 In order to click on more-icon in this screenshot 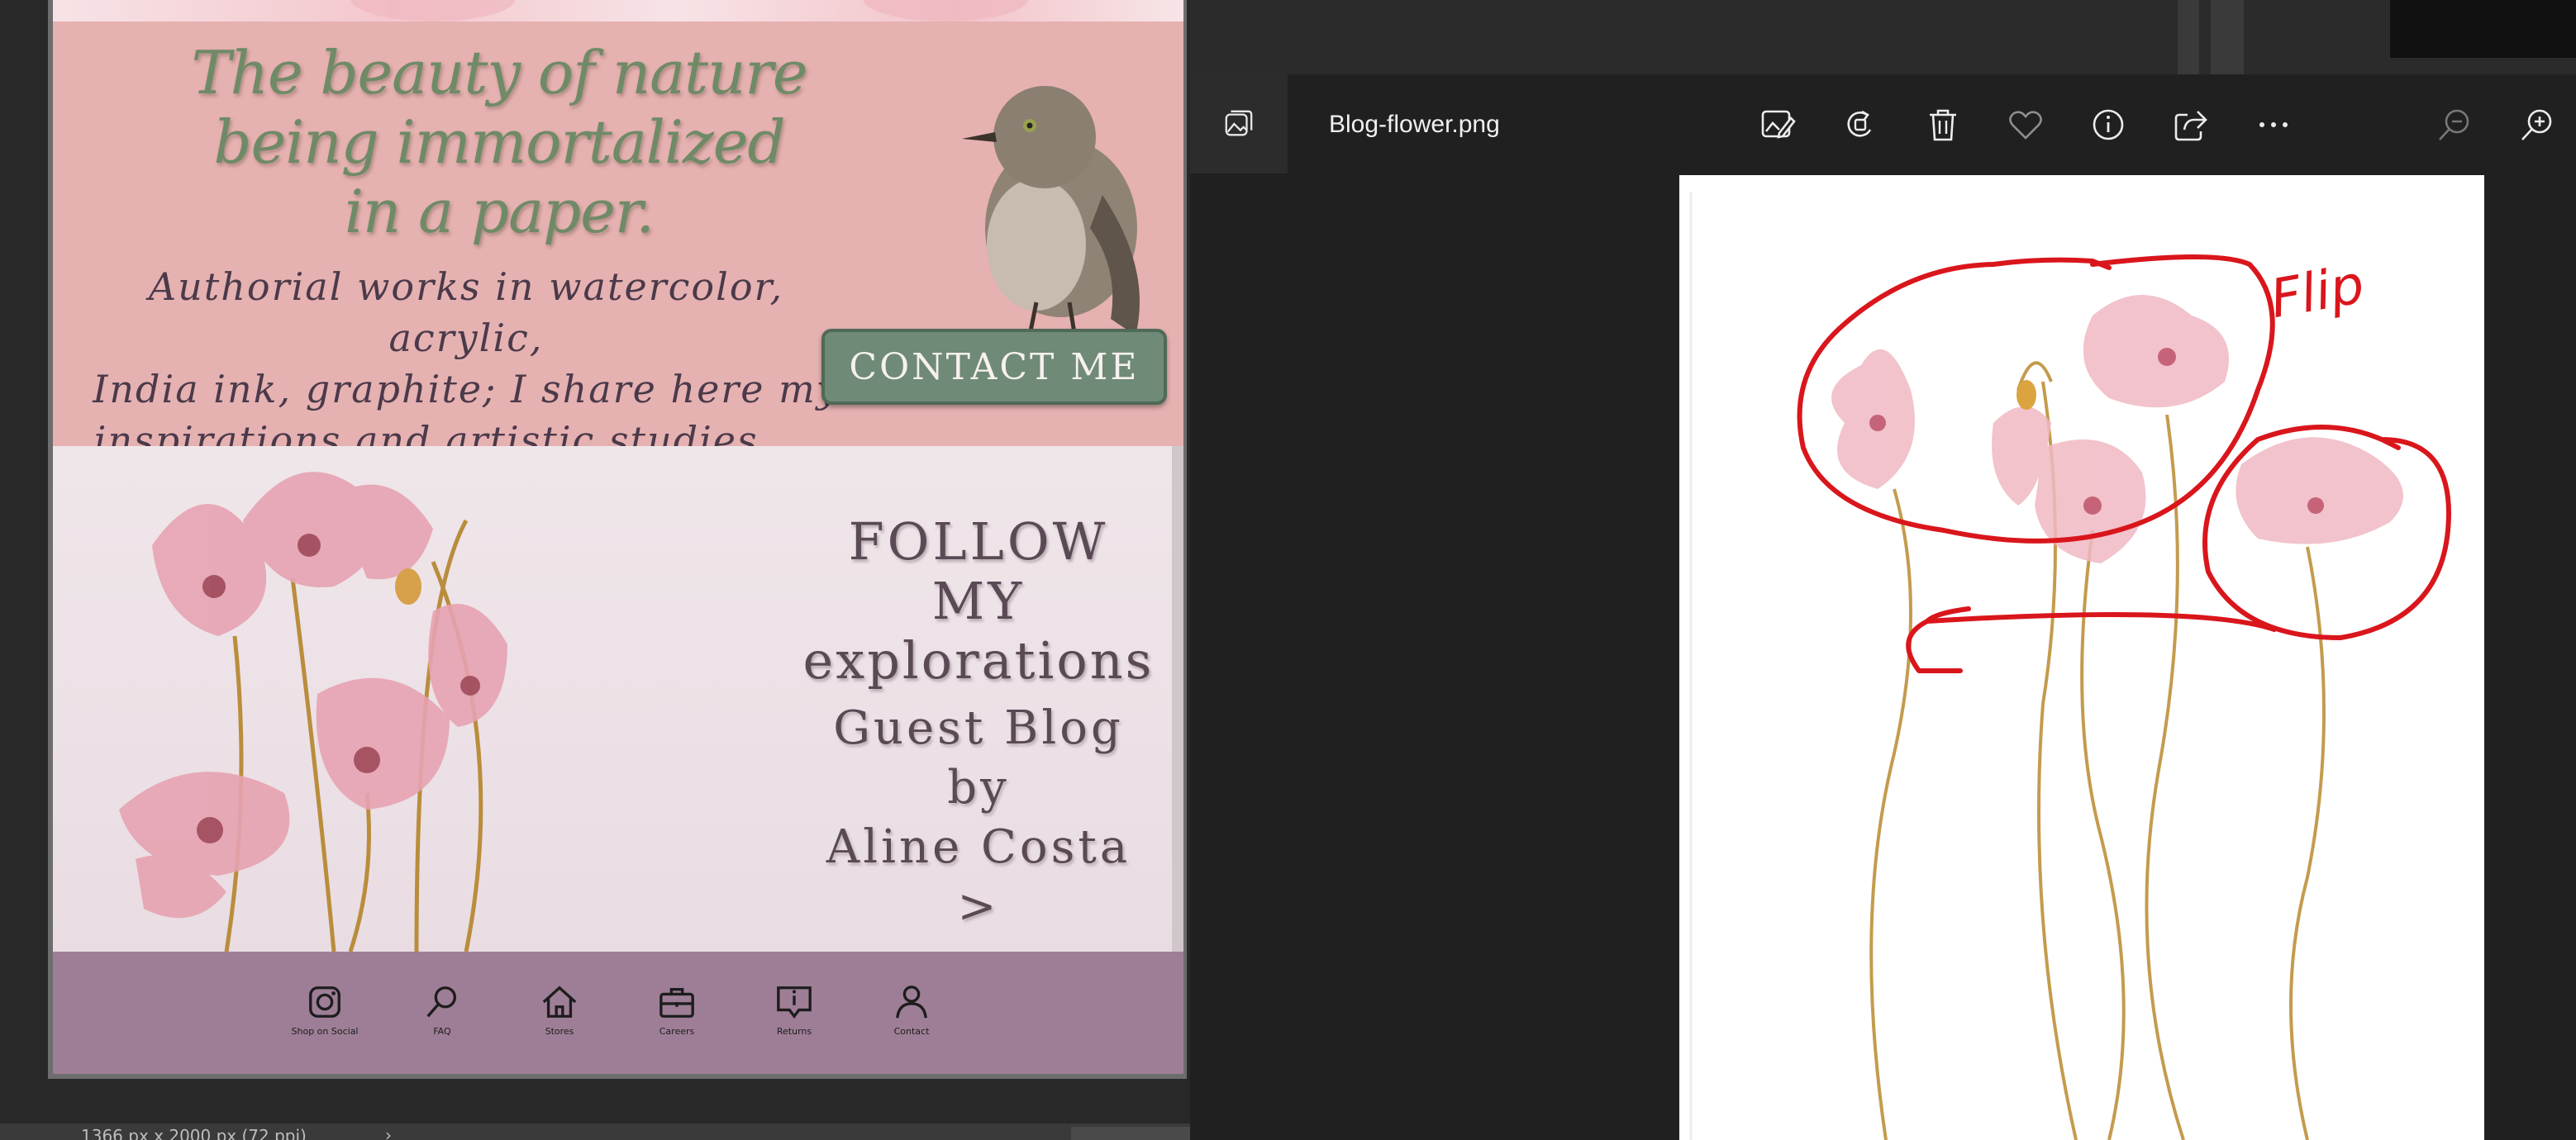, I will do `click(2274, 124)`.